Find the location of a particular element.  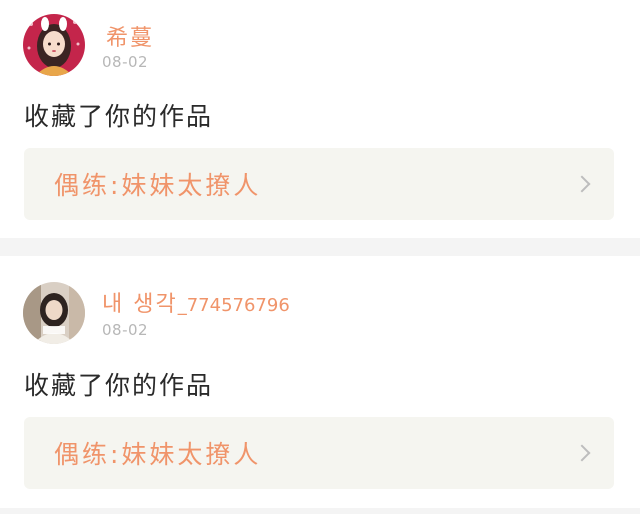

username: 내 생각_774576796 is located at coordinates (196, 302).